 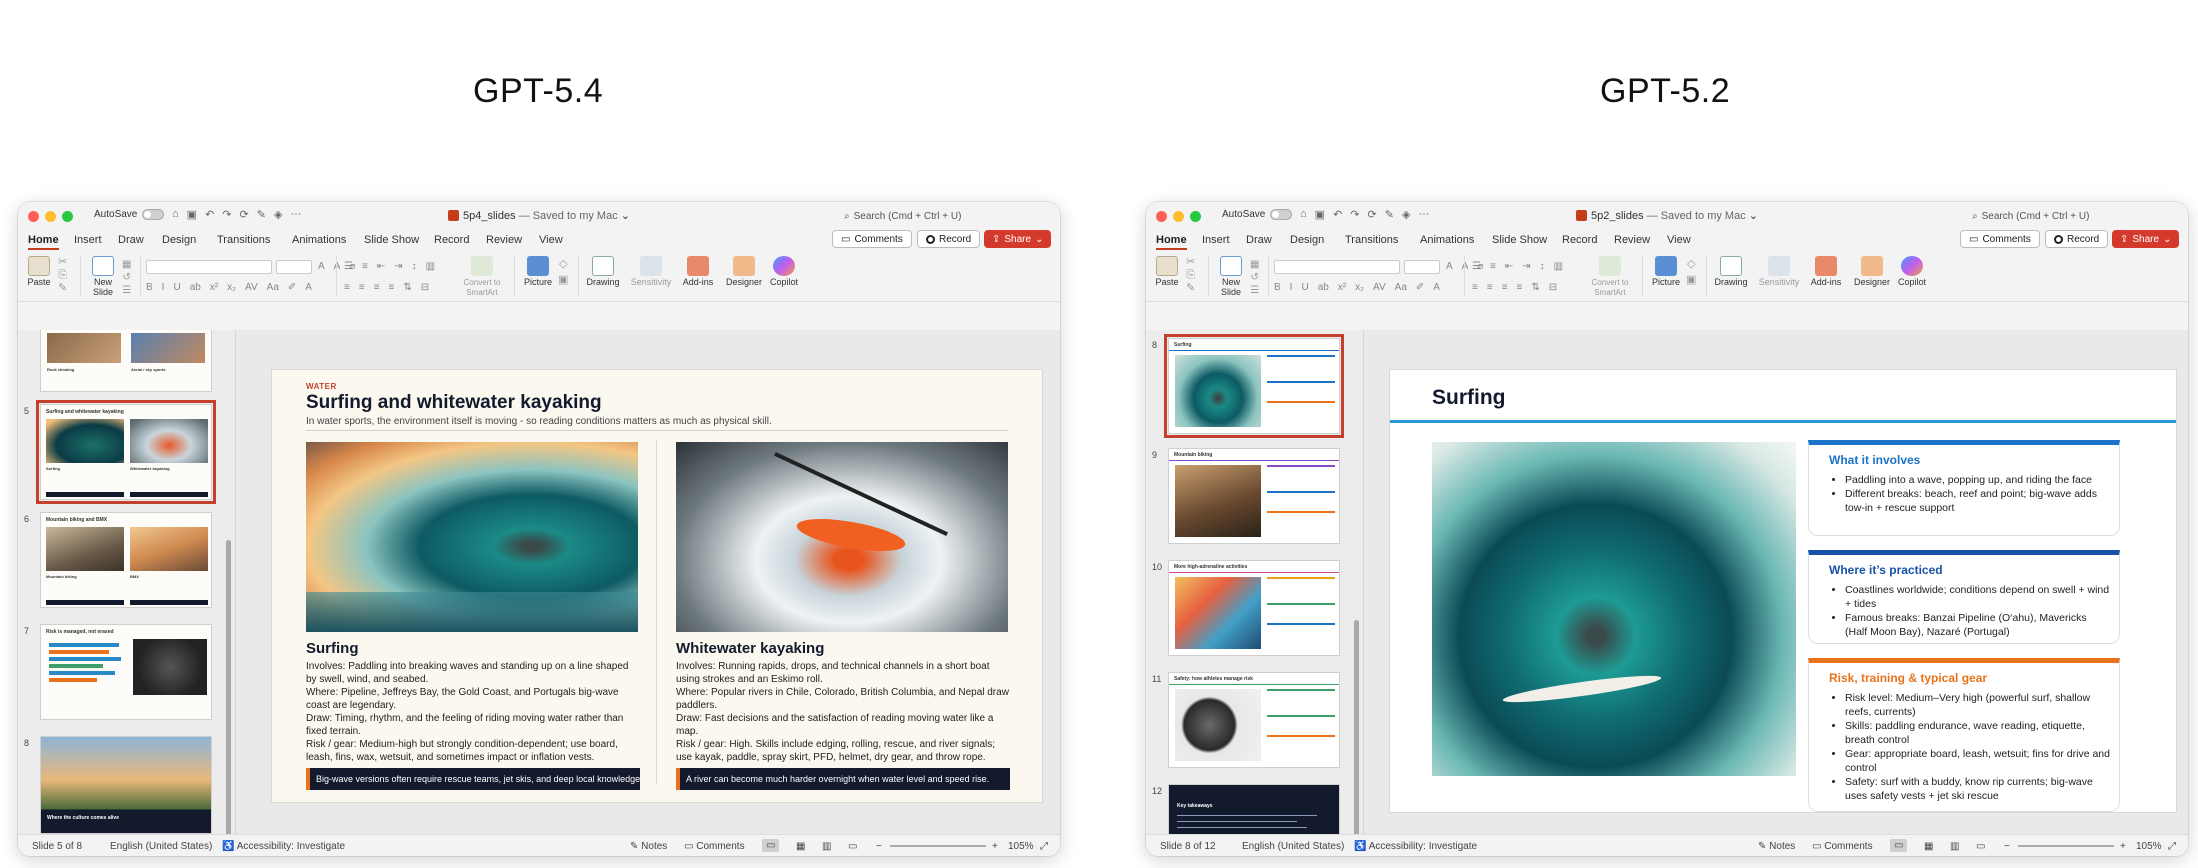 I want to click on paste-button: Paste, so click(x=39, y=272).